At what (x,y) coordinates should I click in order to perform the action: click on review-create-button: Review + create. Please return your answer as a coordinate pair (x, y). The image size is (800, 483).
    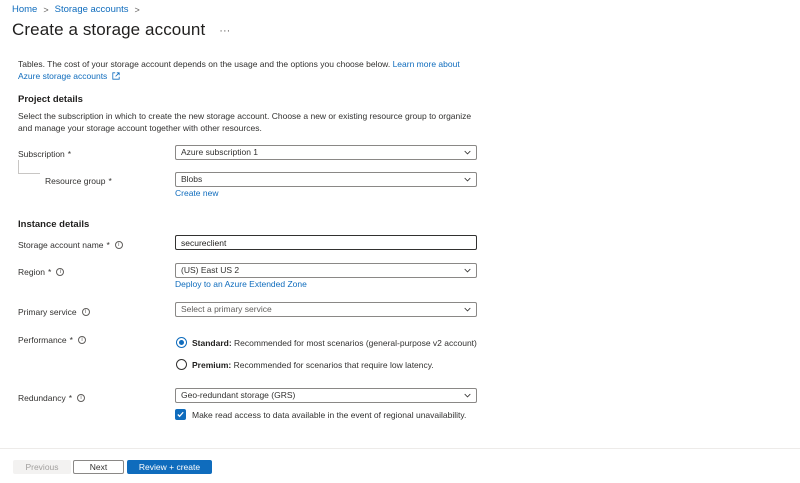
    Looking at the image, I should click on (169, 467).